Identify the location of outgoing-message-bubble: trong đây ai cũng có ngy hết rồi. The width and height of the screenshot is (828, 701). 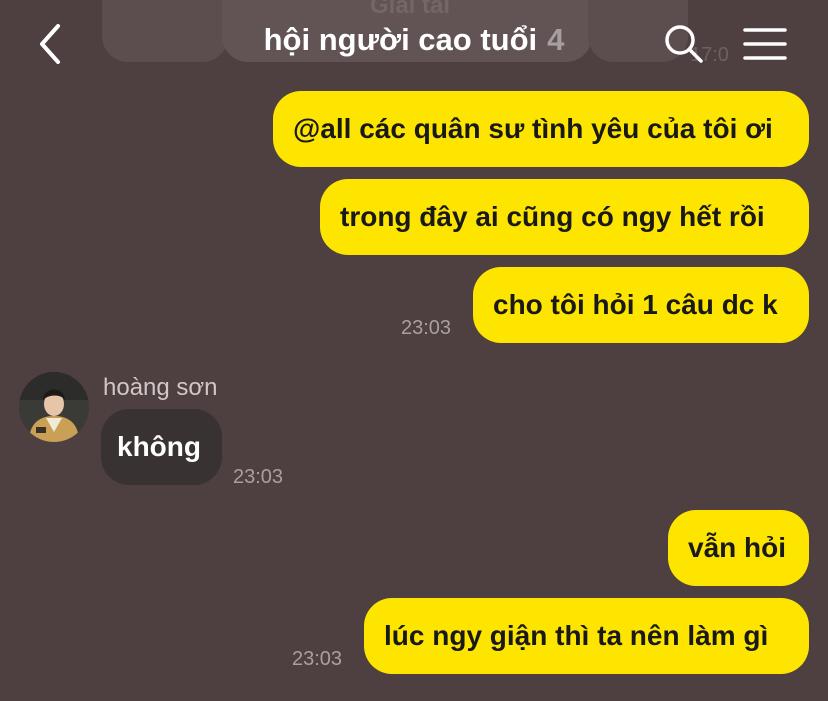
(564, 217).